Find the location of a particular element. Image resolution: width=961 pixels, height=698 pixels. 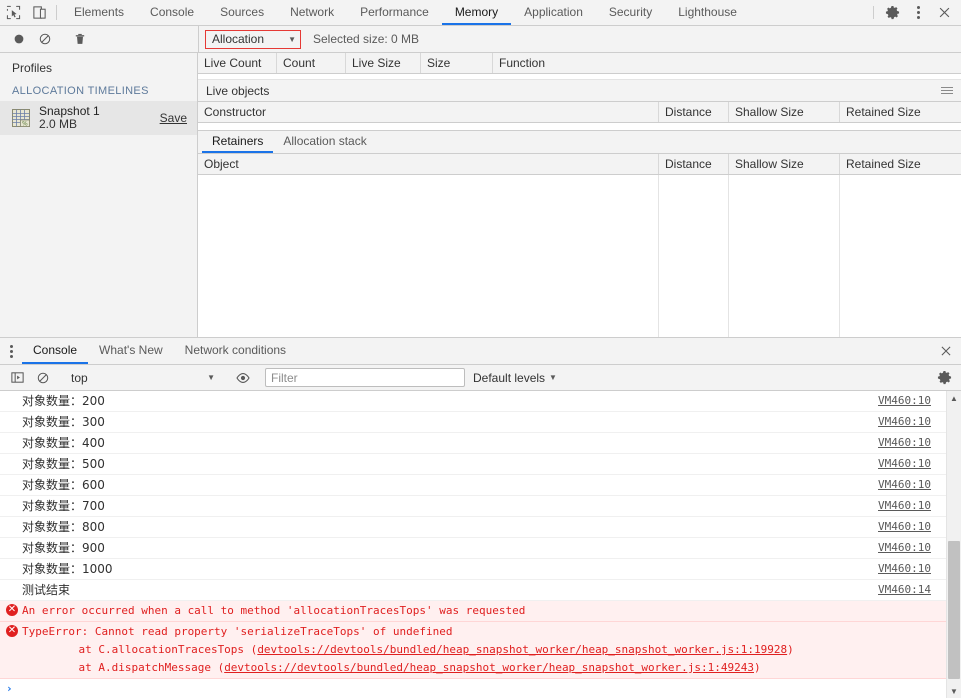

inspect-element-icon is located at coordinates (13, 12).